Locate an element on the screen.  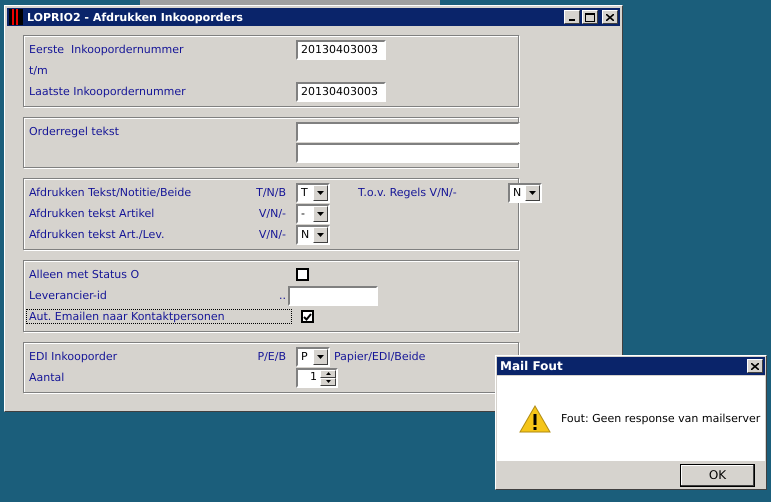
field-label: T.o.v. Regels V/N/- is located at coordinates (408, 192).